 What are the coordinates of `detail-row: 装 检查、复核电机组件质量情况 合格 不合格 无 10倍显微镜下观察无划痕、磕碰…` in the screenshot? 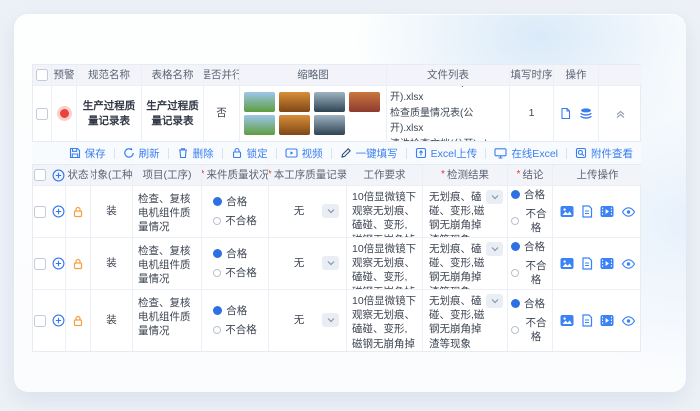 It's located at (337, 263).